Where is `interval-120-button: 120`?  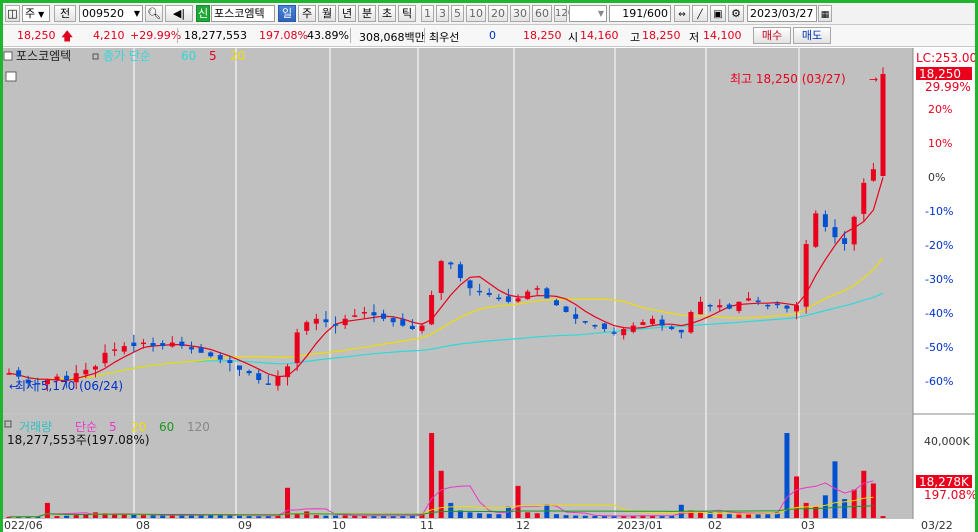
interval-120-button: 120 is located at coordinates (564, 13).